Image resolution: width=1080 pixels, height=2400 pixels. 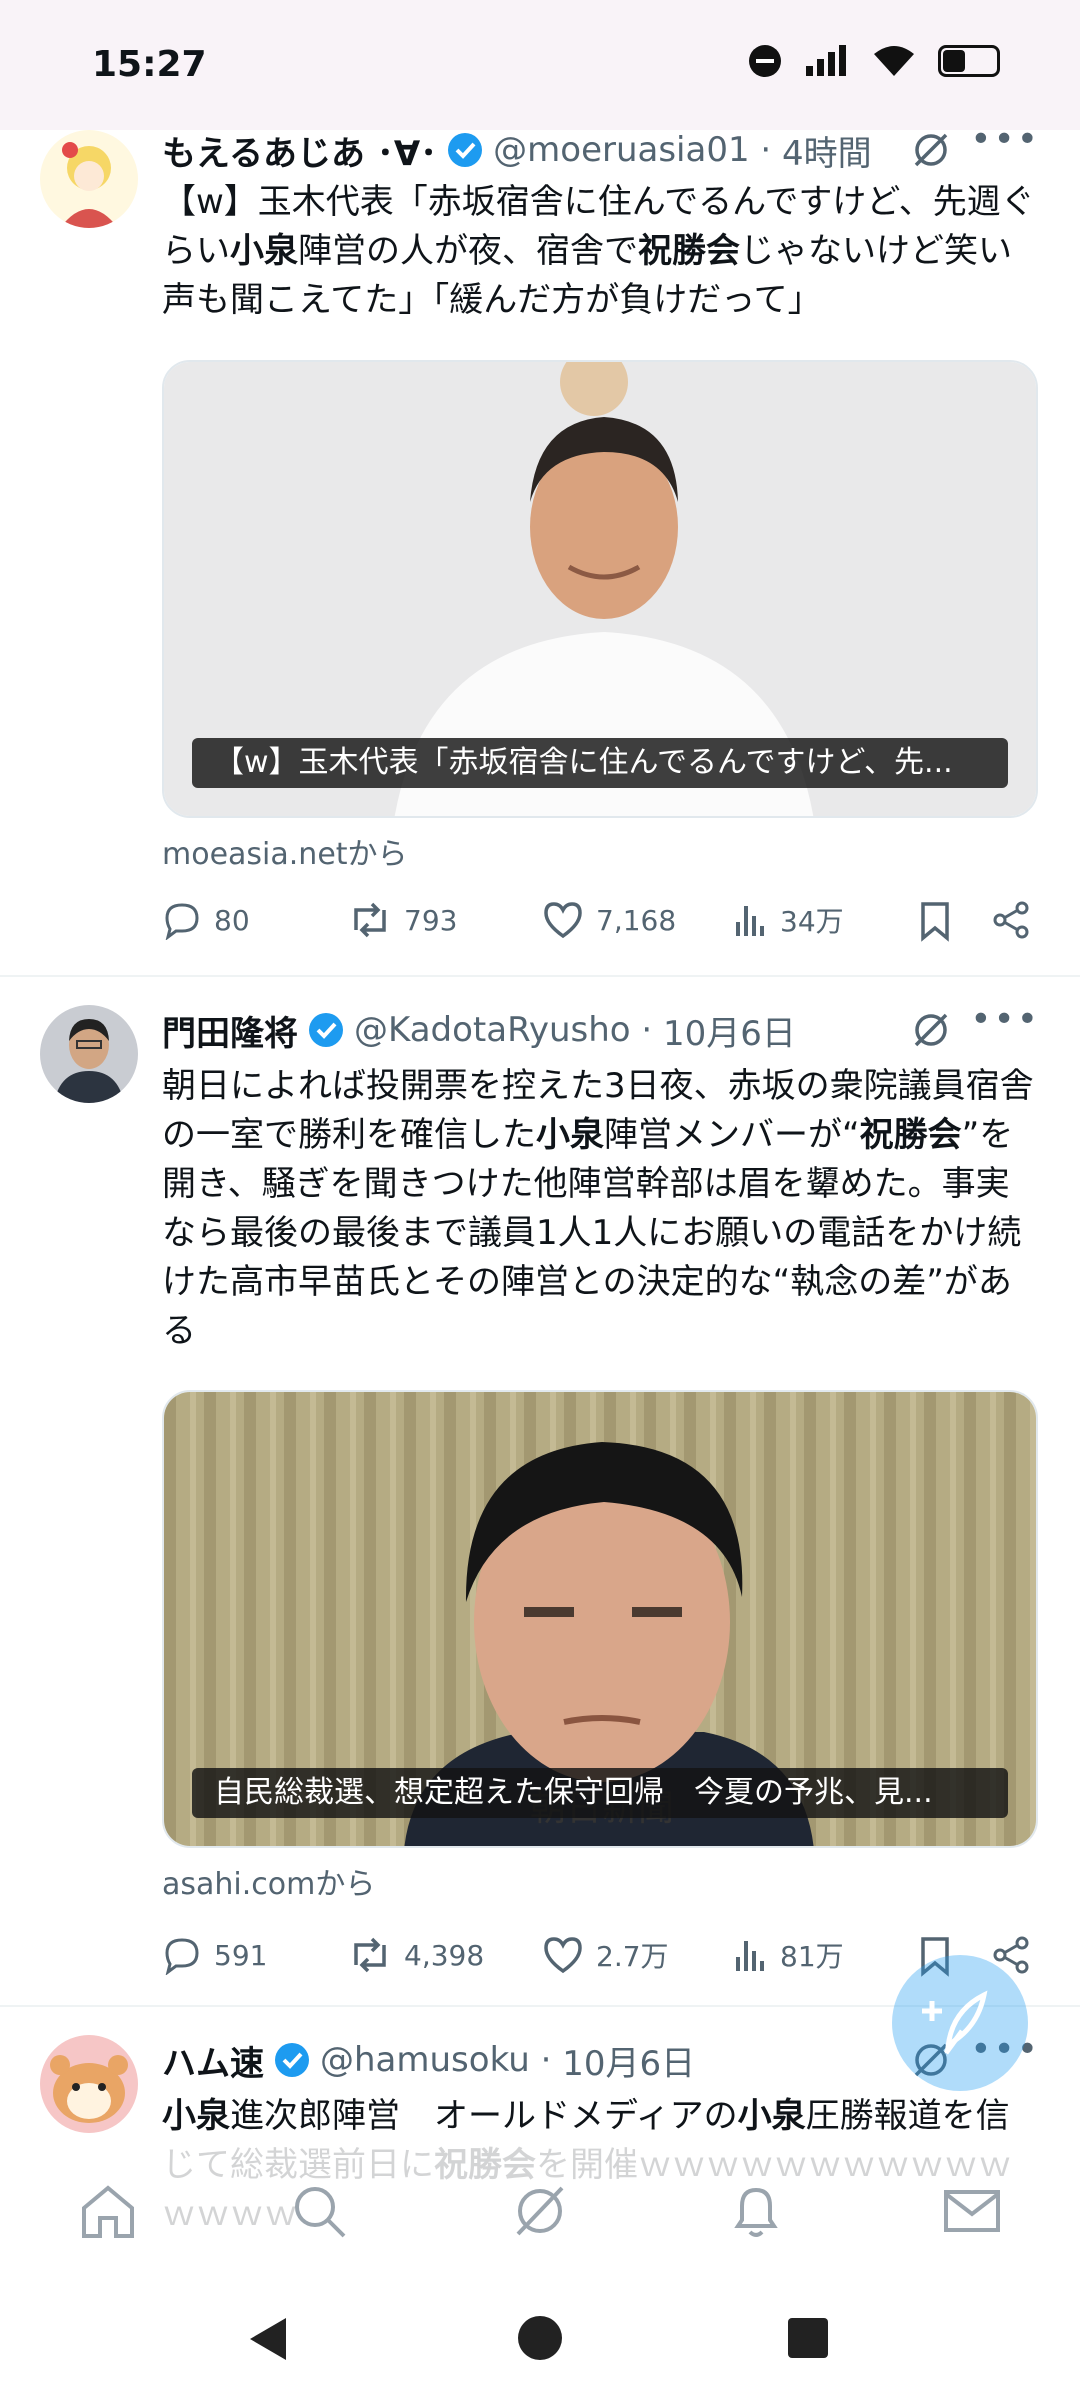 What do you see at coordinates (540, 976) in the screenshot?
I see `divider` at bounding box center [540, 976].